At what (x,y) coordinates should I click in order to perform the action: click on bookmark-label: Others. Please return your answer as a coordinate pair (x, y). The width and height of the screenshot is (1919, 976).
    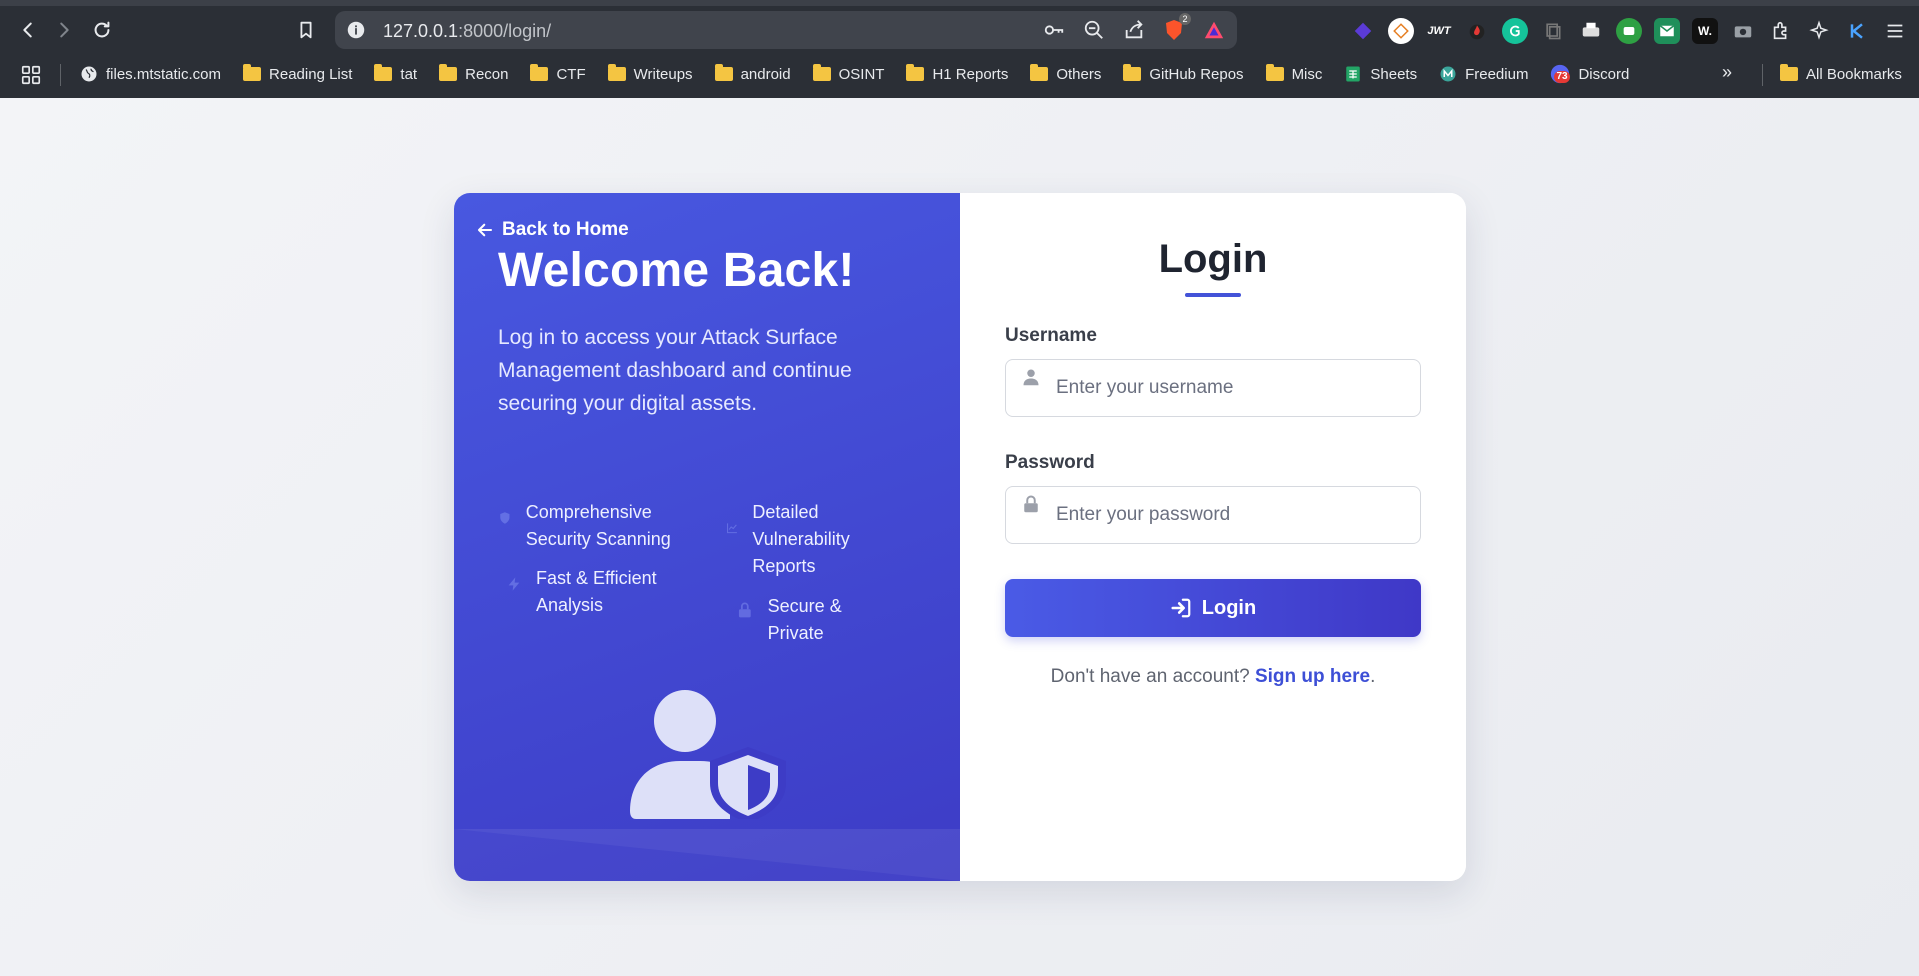
    Looking at the image, I should click on (1079, 74).